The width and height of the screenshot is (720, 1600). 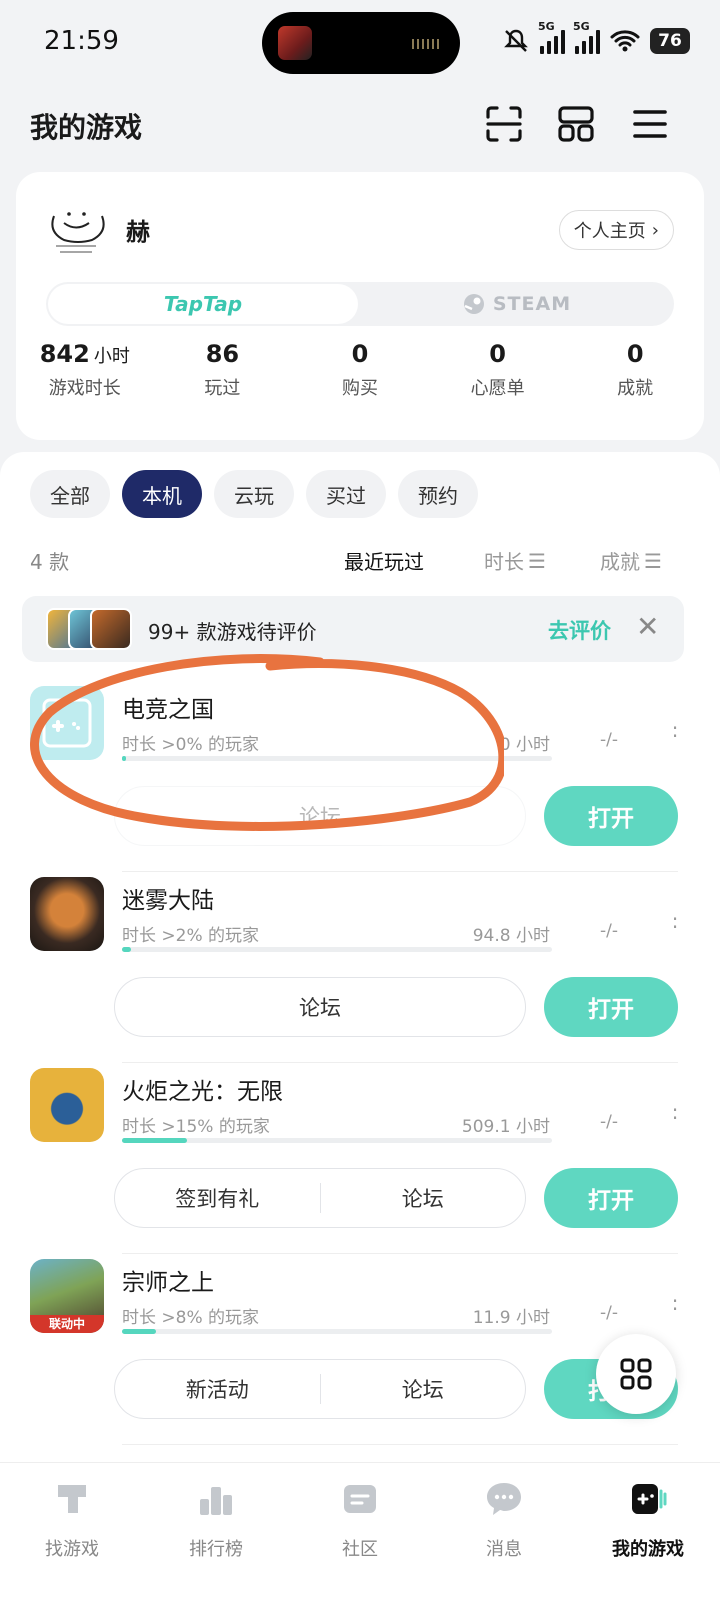 I want to click on nav-label: 排行榜, so click(x=216, y=1549).